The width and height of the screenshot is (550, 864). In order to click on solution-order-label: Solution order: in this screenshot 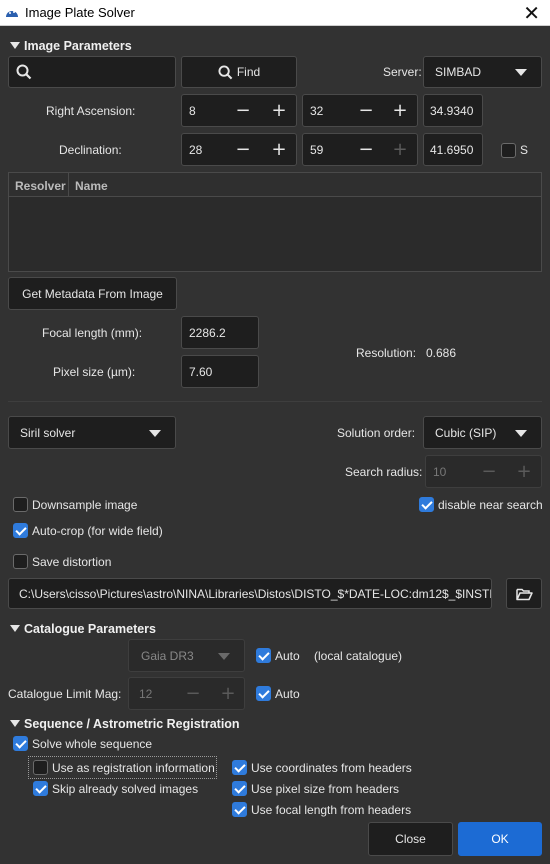, I will do `click(376, 433)`.